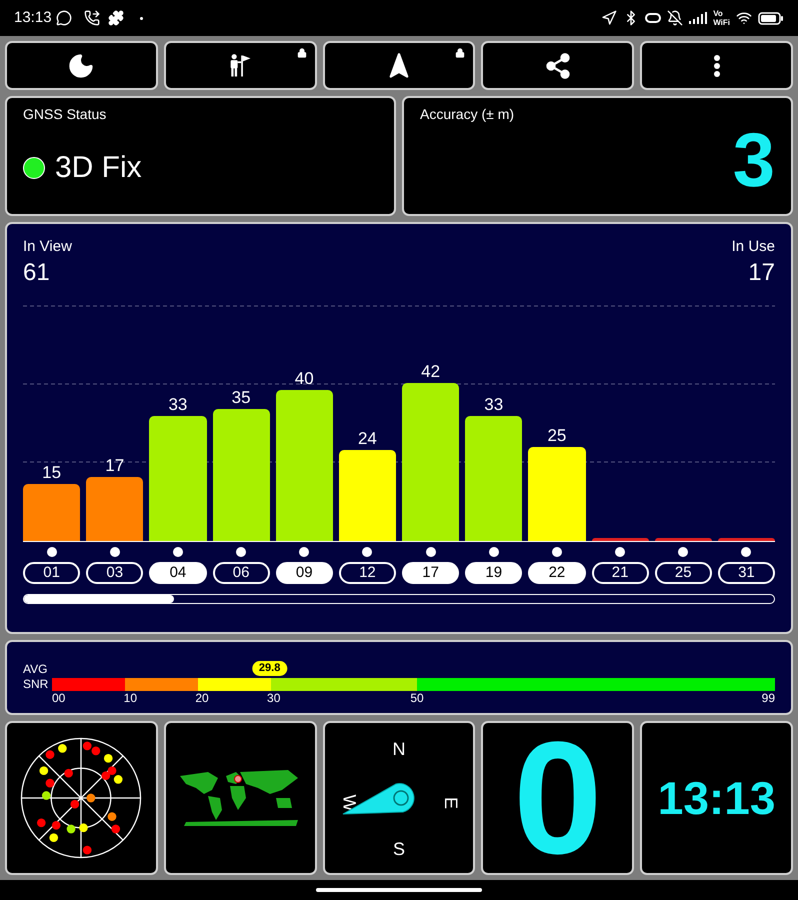 The height and width of the screenshot is (900, 798). What do you see at coordinates (177, 573) in the screenshot?
I see `satellite-id-tag: 04` at bounding box center [177, 573].